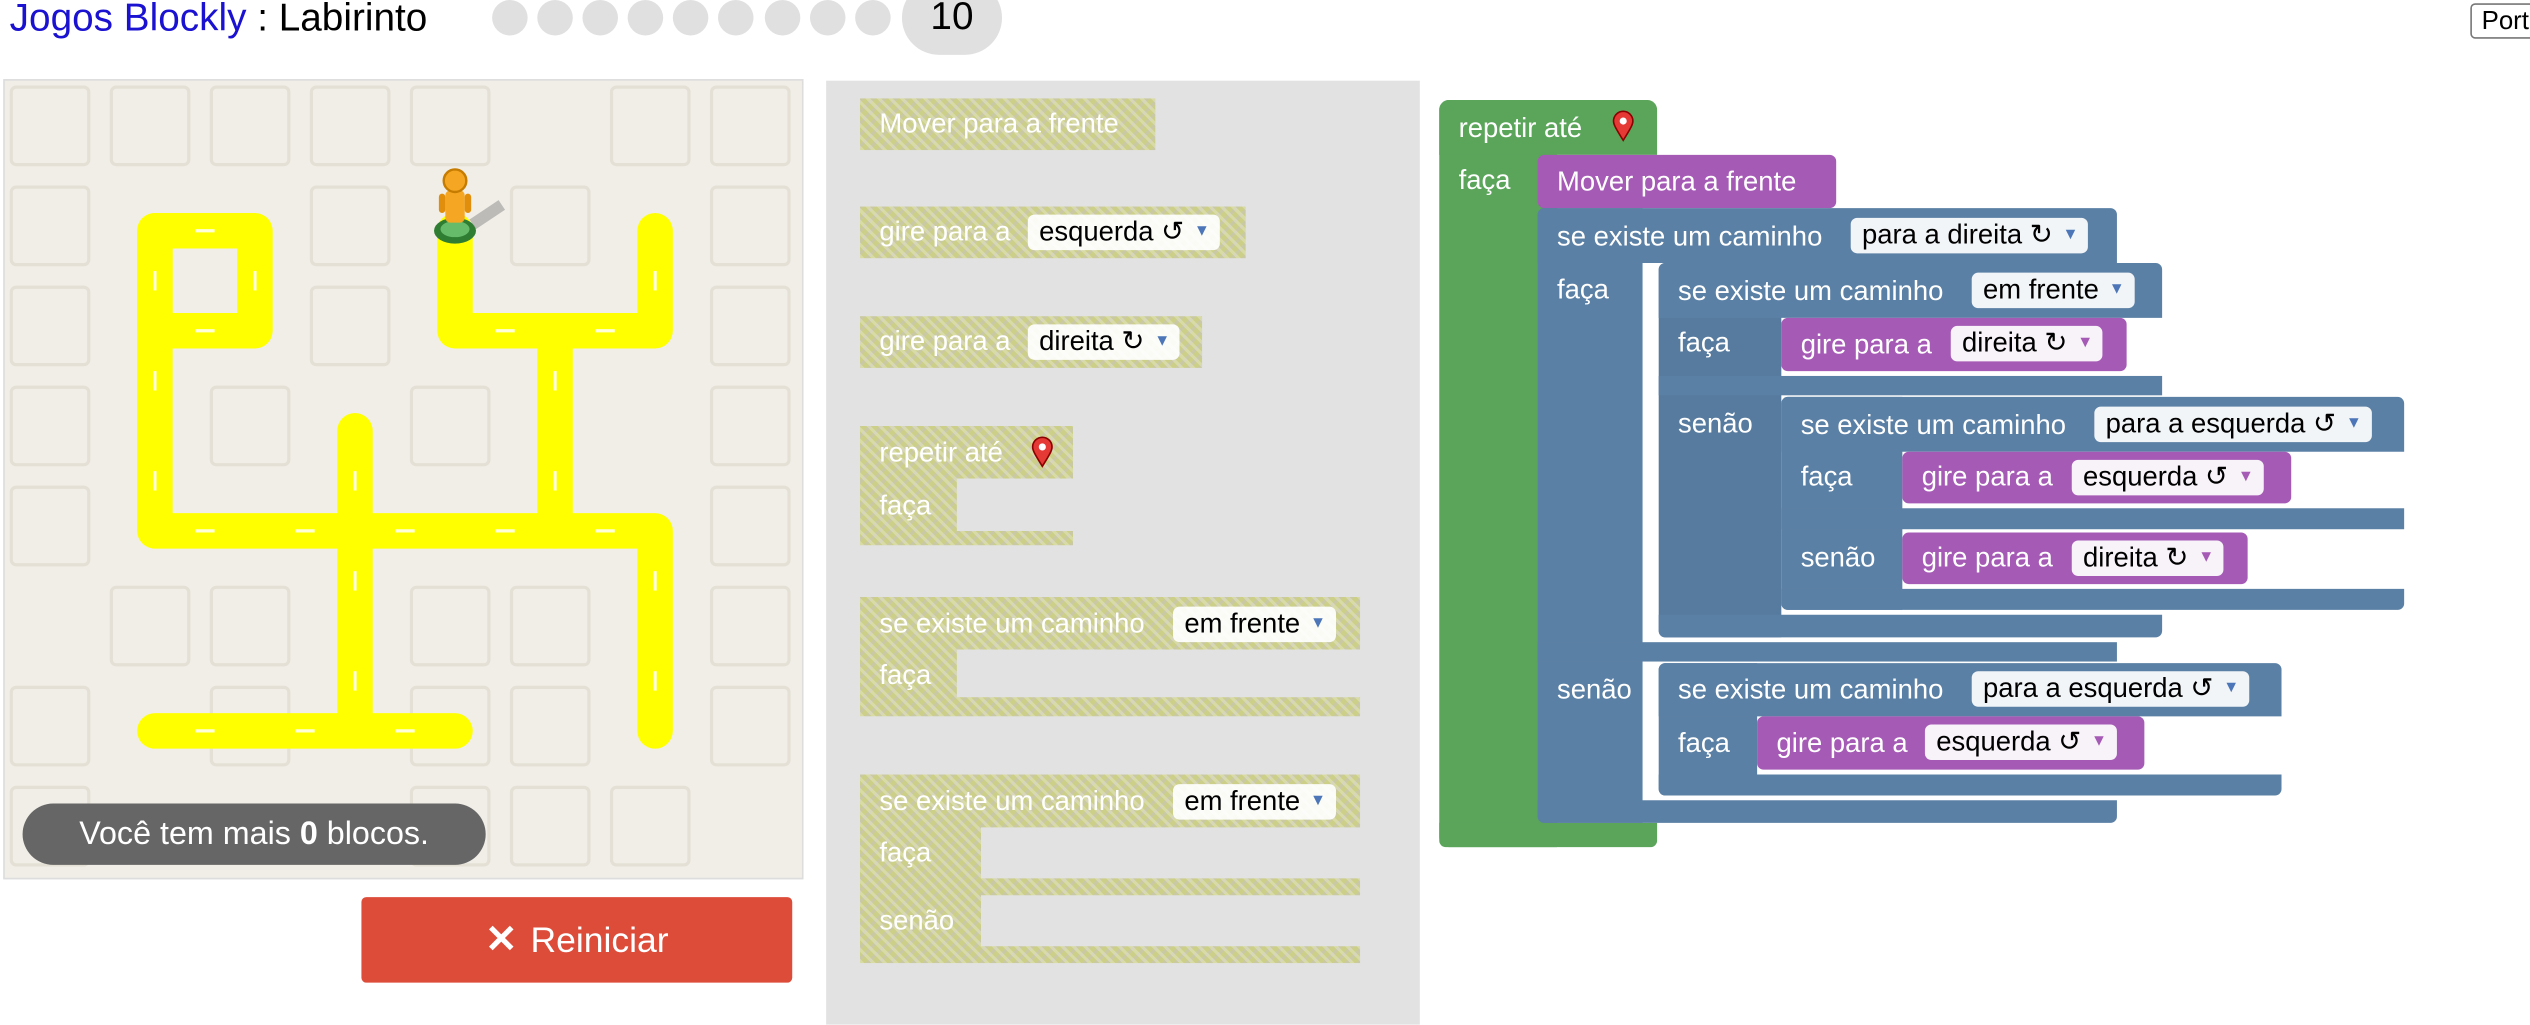  I want to click on move-forward-block: Mover para a frente, so click(1687, 181).